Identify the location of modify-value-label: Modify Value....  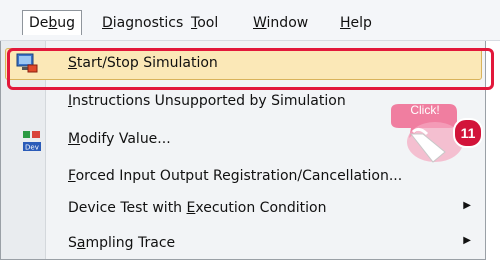
(119, 139).